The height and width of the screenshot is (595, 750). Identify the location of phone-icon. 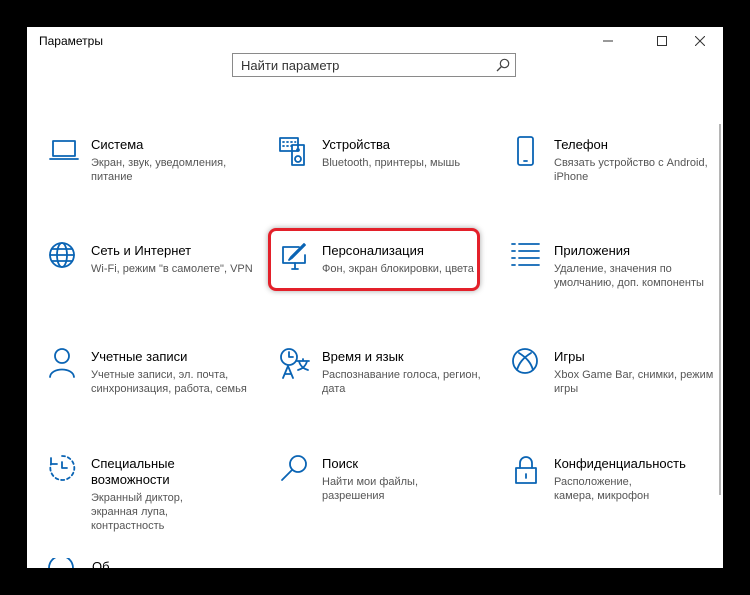
(525, 151).